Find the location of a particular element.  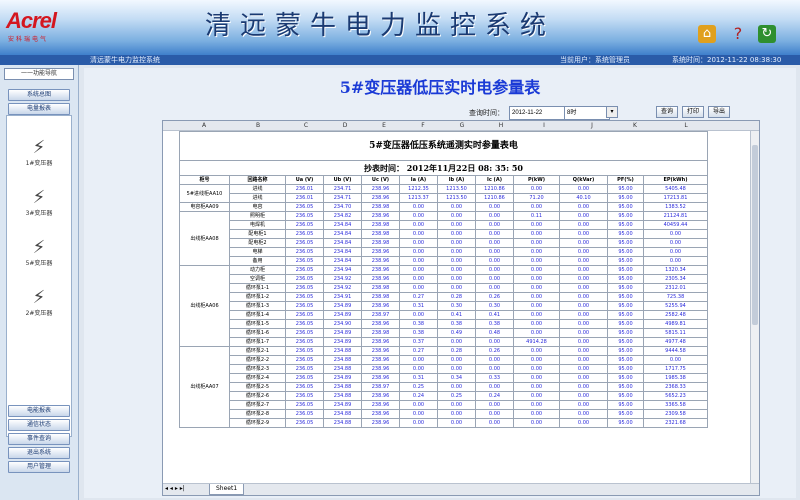

user-management-button: 用户管理 is located at coordinates (39, 467).